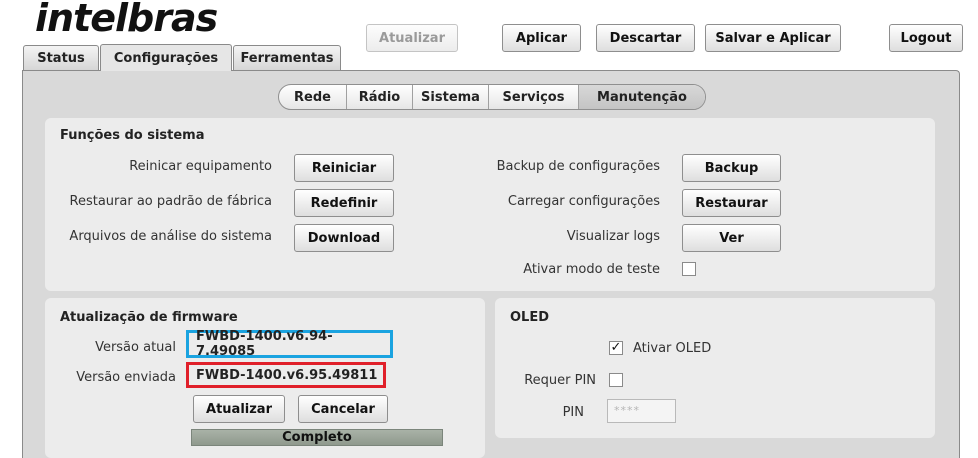  Describe the element at coordinates (773, 38) in the screenshot. I see `salvar-aplicar-button: Salvar e Aplicar` at that location.